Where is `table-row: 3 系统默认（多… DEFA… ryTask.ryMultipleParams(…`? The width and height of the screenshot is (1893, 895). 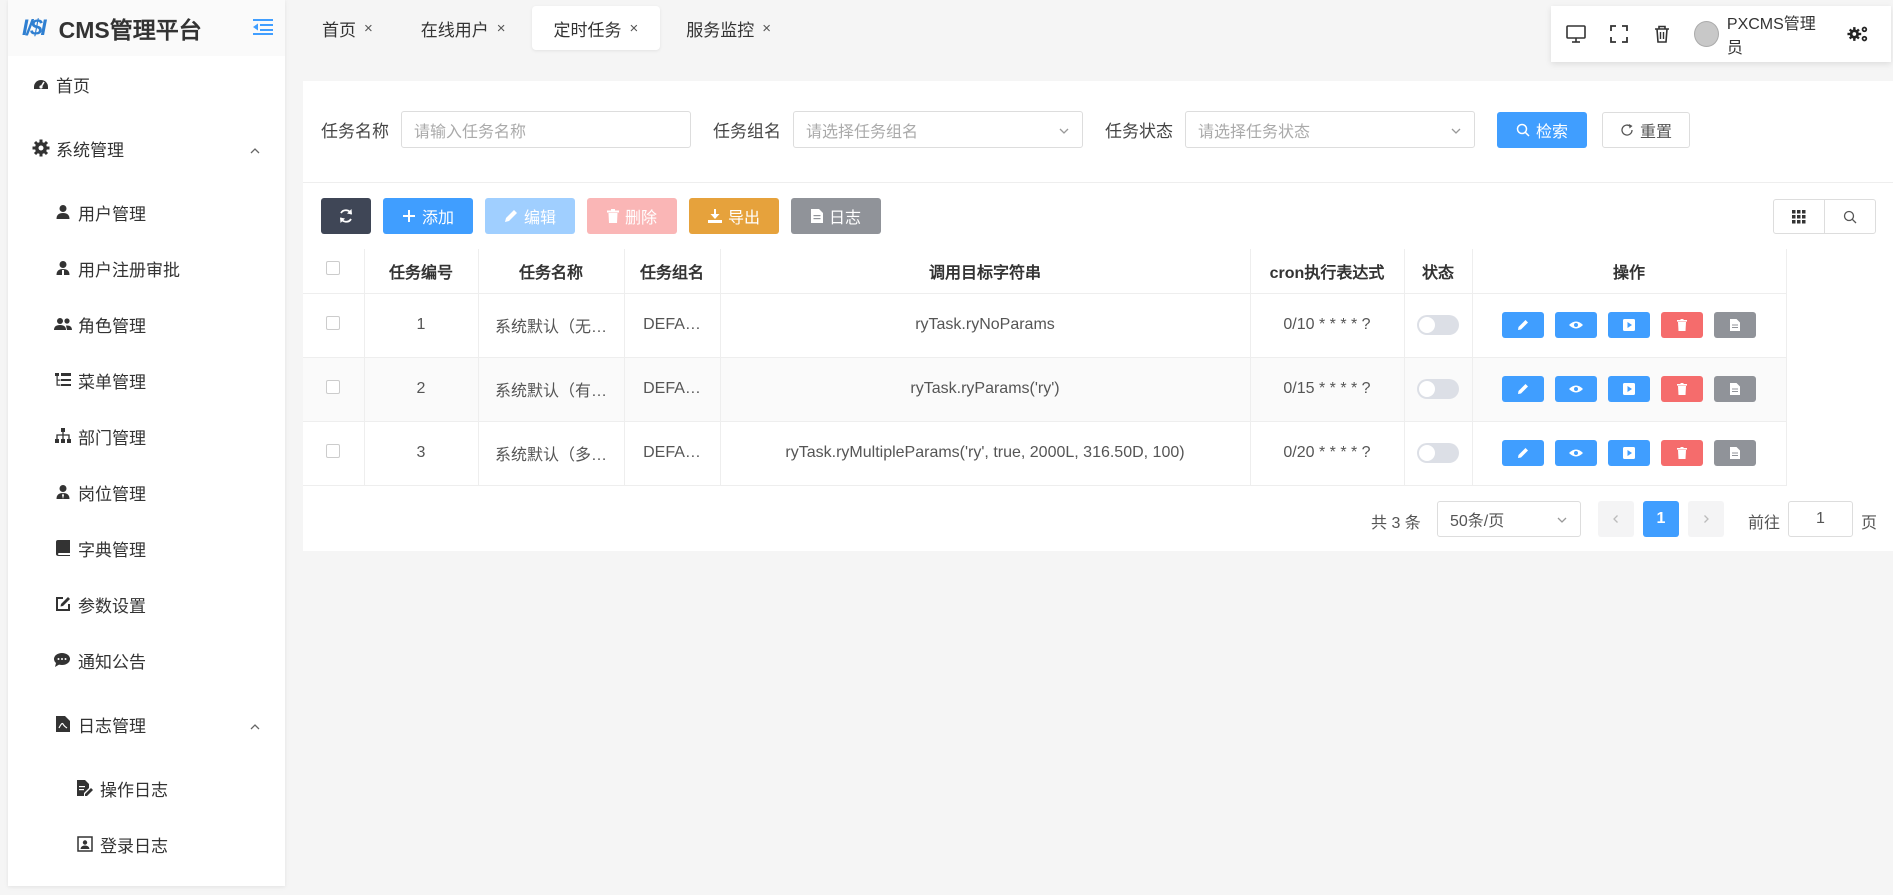 table-row: 3 系统默认（多… DEFA… ryTask.ryMultipleParams(… is located at coordinates (1045, 453).